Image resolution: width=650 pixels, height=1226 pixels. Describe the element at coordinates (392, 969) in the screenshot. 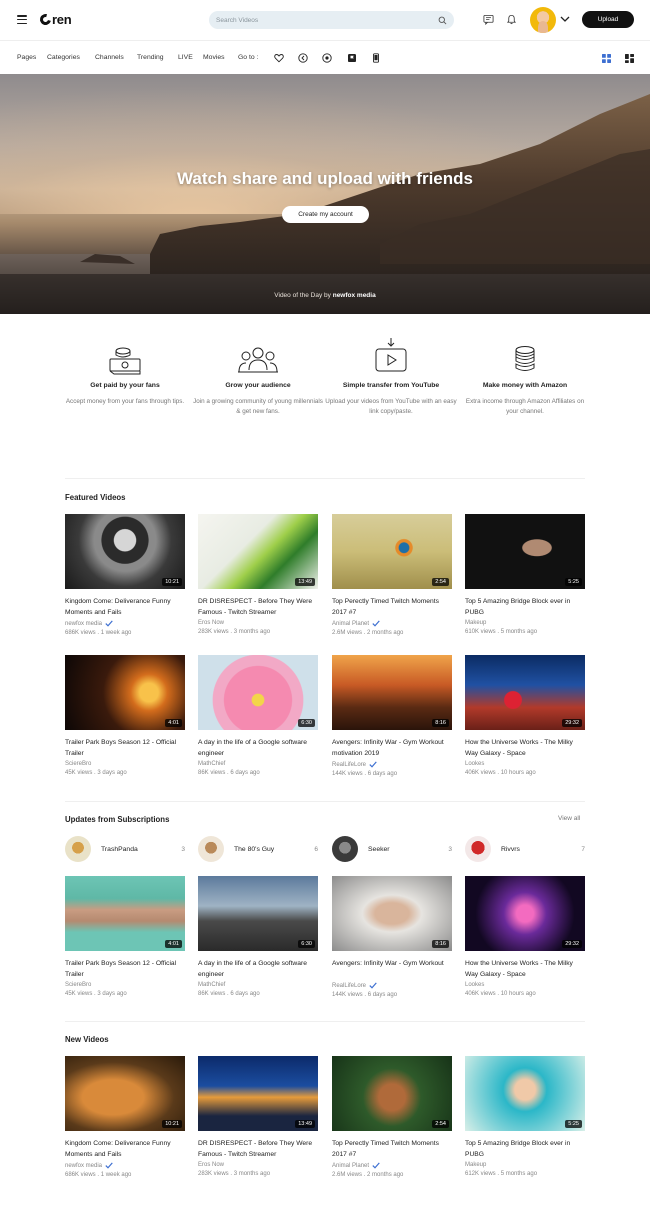

I see `video-title: Avengers: Infinity War - Gym Workout` at that location.